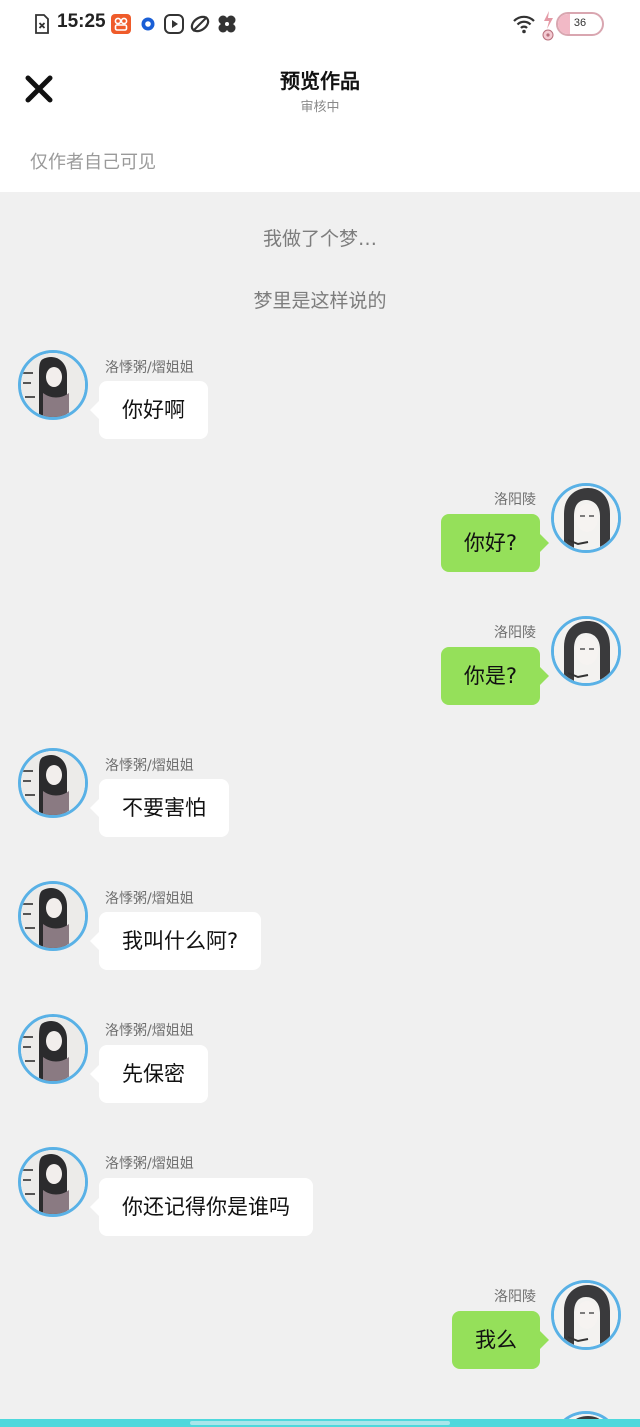 The width and height of the screenshot is (640, 1427). What do you see at coordinates (548, 28) in the screenshot?
I see `charging-icon` at bounding box center [548, 28].